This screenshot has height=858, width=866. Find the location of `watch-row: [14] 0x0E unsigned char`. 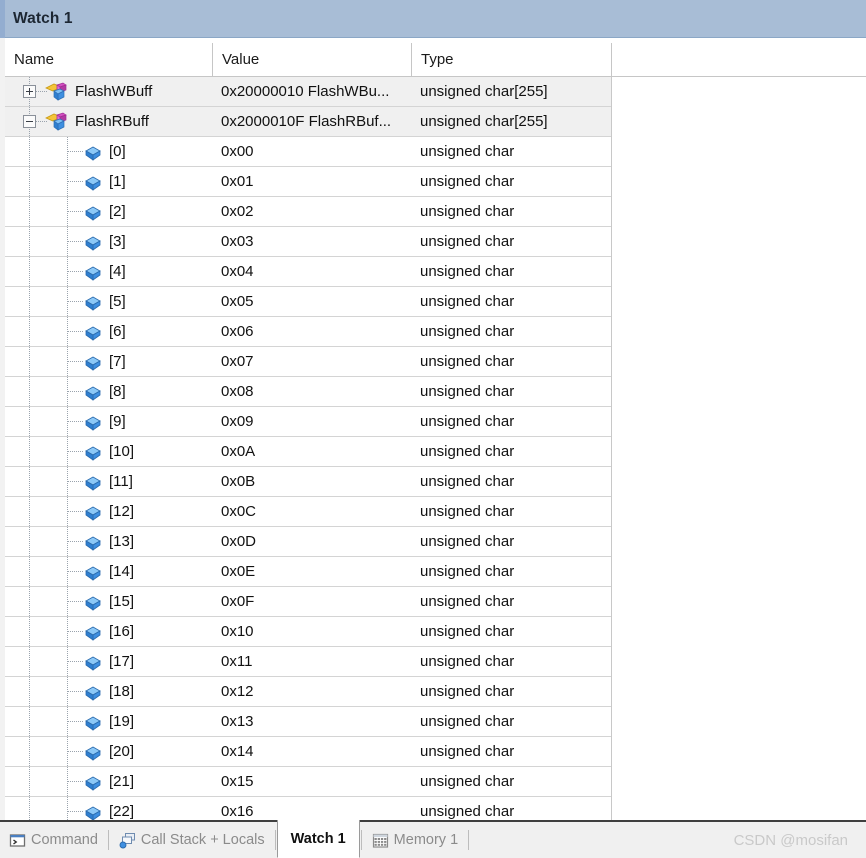

watch-row: [14] 0x0E unsigned char is located at coordinates (308, 572).